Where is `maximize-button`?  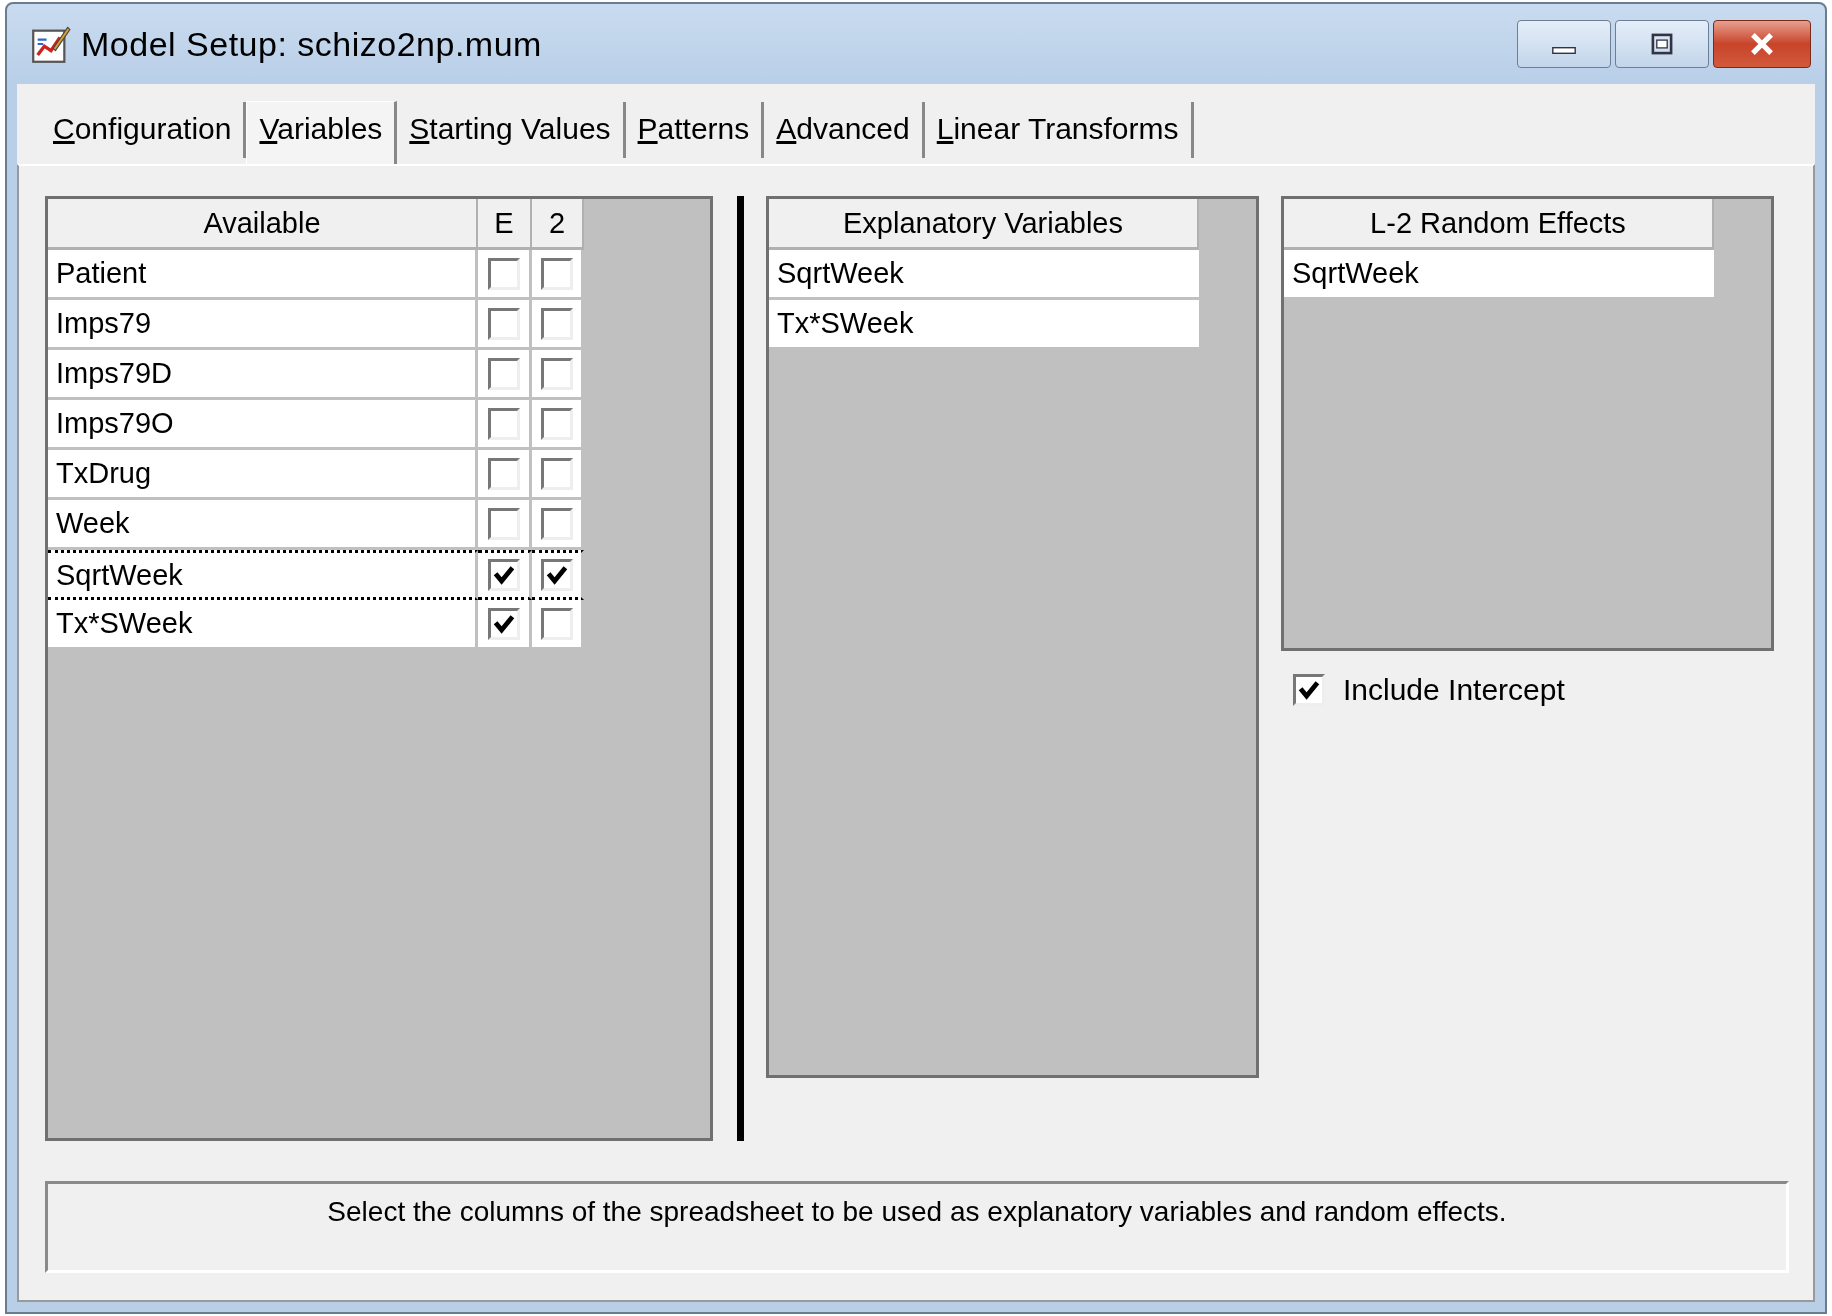 maximize-button is located at coordinates (1662, 44).